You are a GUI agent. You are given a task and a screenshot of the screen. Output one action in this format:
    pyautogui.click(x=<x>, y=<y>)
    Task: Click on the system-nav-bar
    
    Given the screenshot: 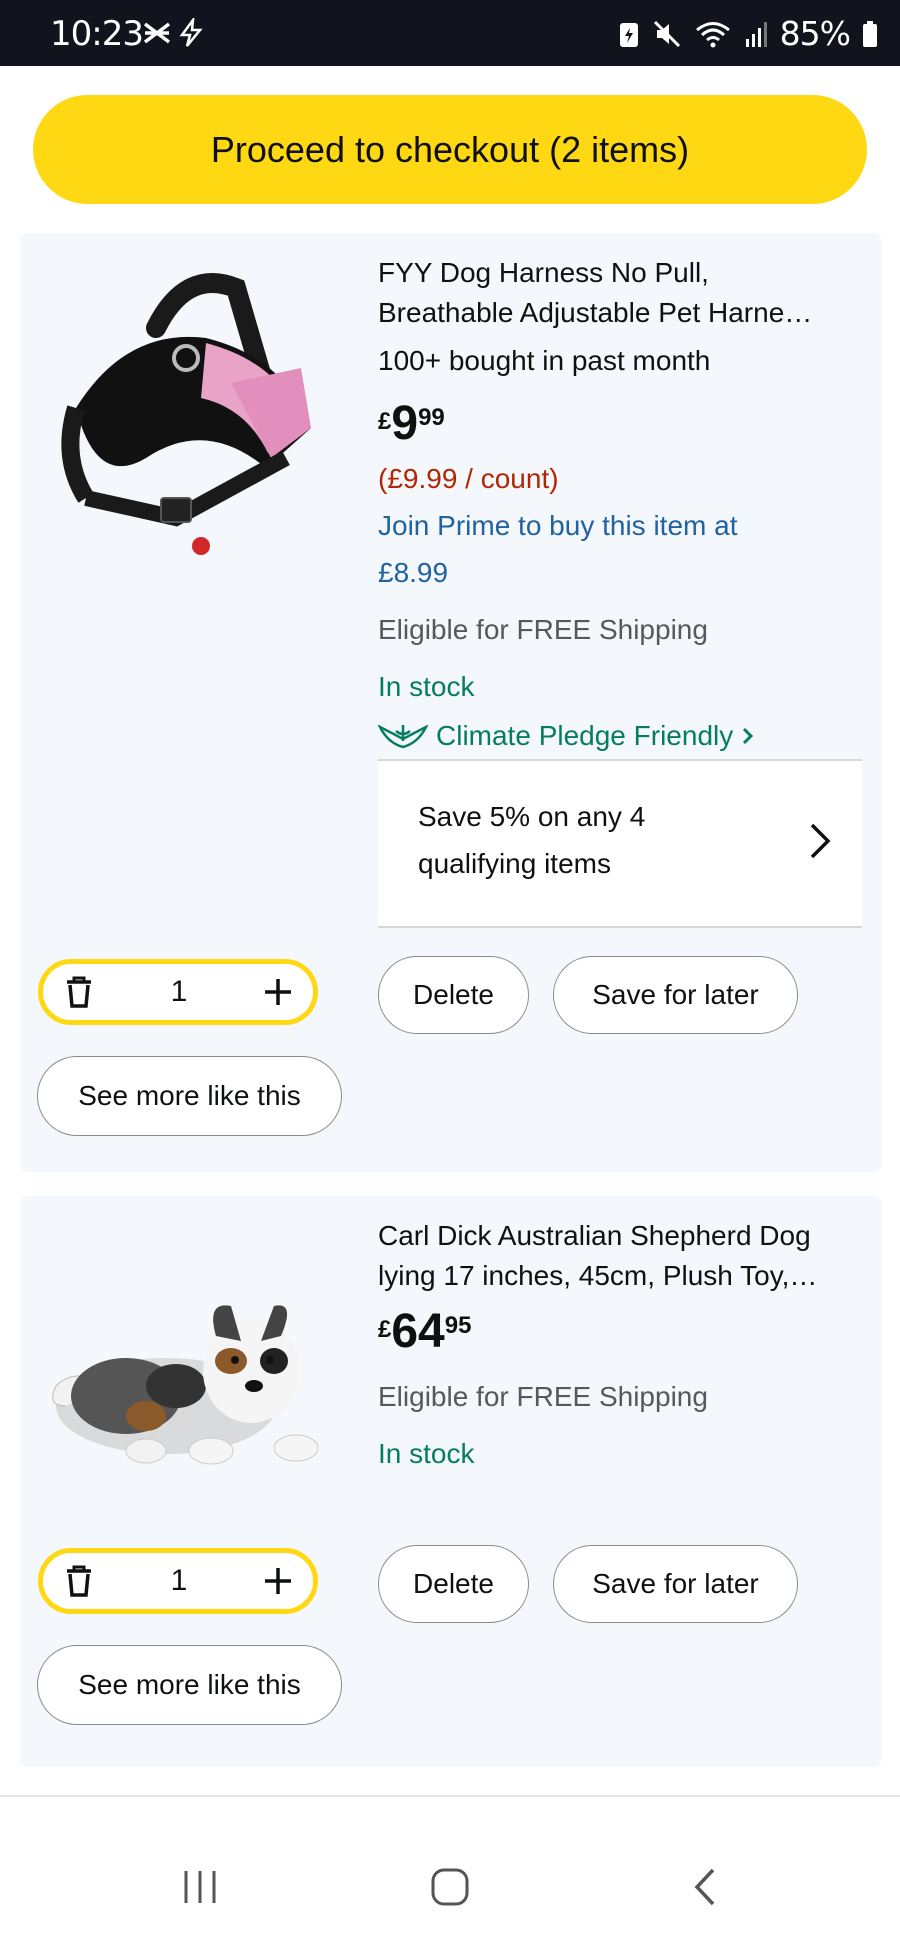 What is the action you would take?
    pyautogui.click(x=450, y=1873)
    